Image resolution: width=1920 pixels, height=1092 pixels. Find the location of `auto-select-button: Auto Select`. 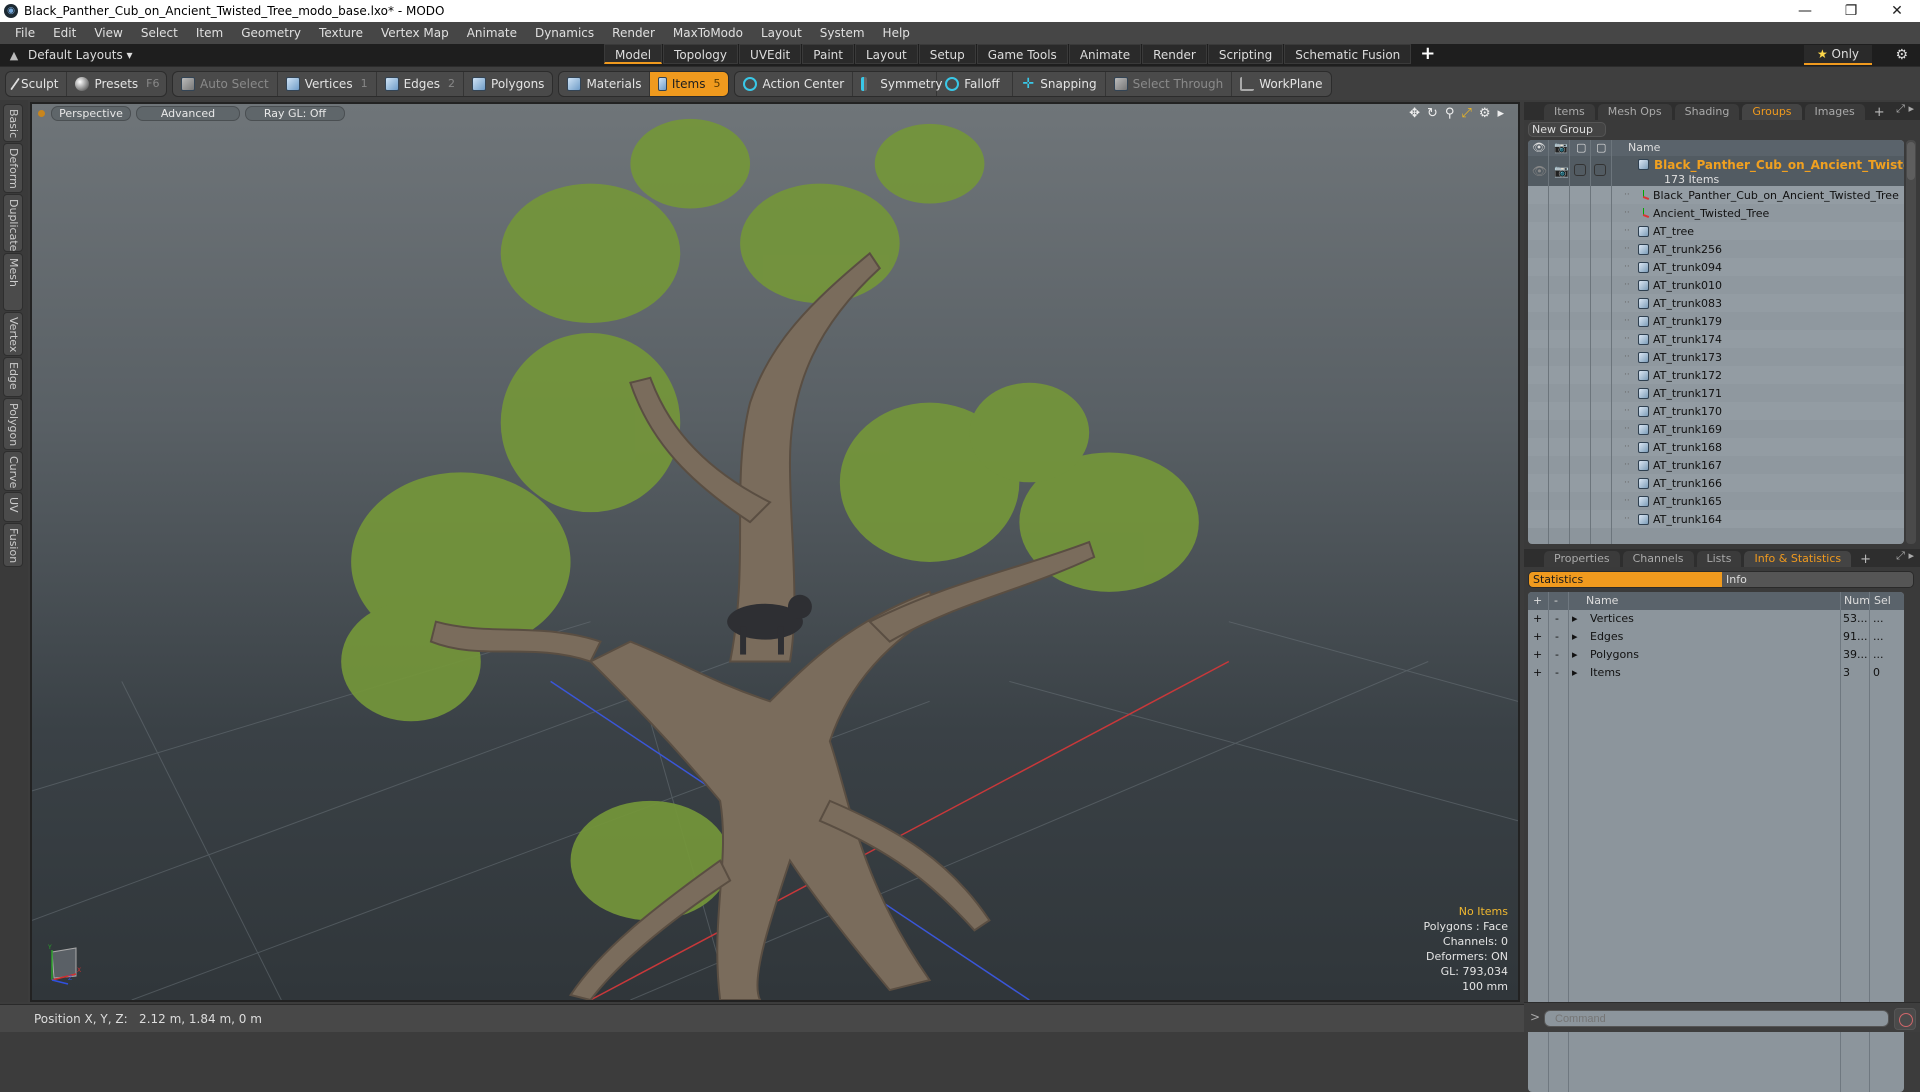

auto-select-button: Auto Select is located at coordinates (225, 83).